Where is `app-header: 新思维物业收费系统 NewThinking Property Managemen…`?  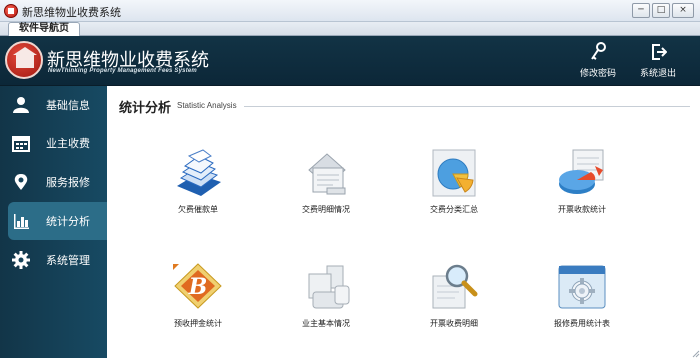 app-header: 新思维物业收费系统 NewThinking Property Managemen… is located at coordinates (350, 61).